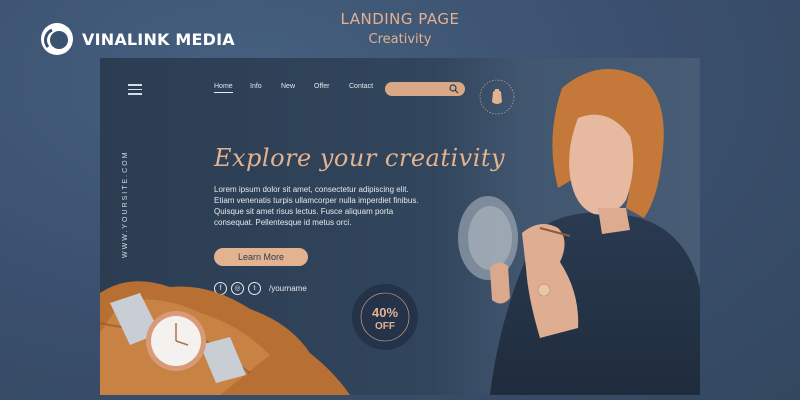 The height and width of the screenshot is (400, 800). Describe the element at coordinates (158, 39) in the screenshot. I see `brand-name: VINALINK MEDIA` at that location.